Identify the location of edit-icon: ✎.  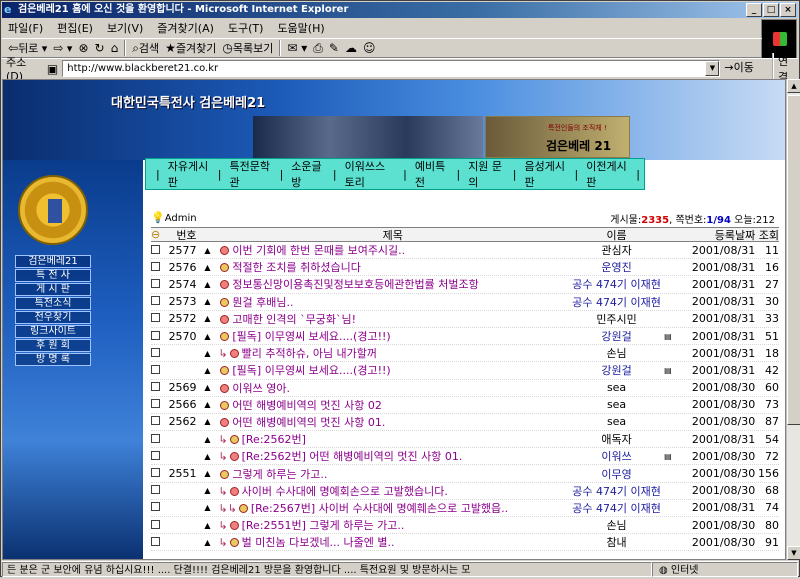
(334, 48).